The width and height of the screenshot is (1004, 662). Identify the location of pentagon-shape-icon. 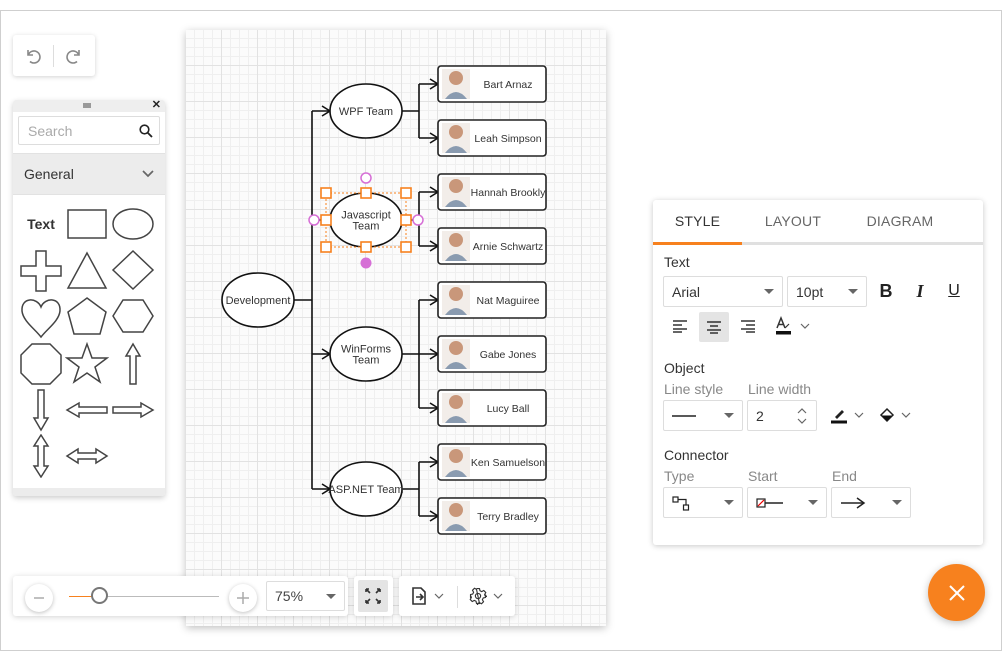
(87, 316).